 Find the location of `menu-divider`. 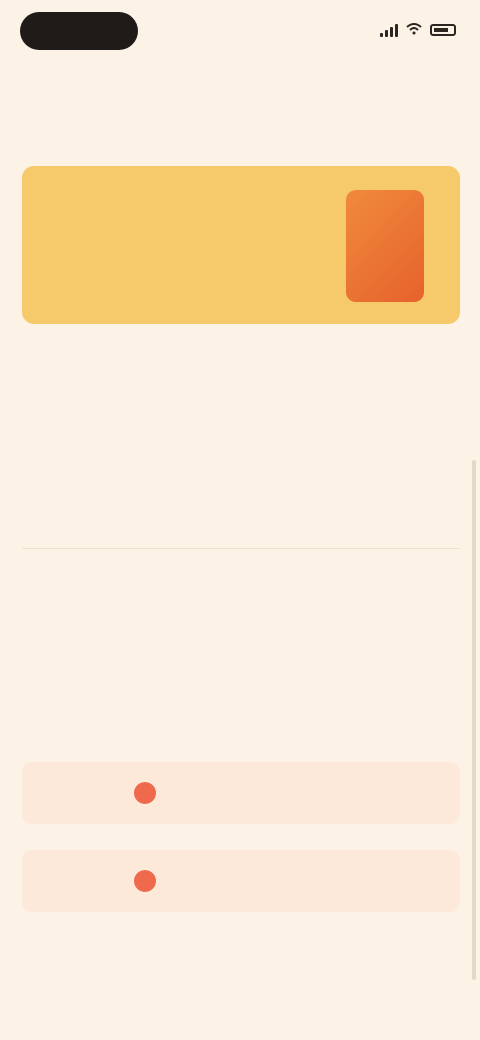

menu-divider is located at coordinates (241, 548).